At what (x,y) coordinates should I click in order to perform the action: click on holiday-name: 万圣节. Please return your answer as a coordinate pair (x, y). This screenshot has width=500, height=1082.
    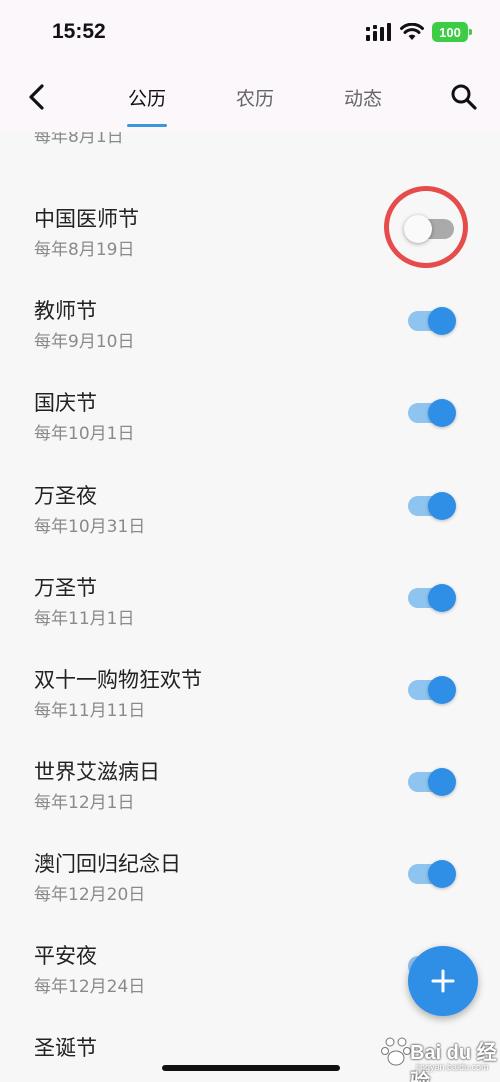
    Looking at the image, I should click on (65, 588).